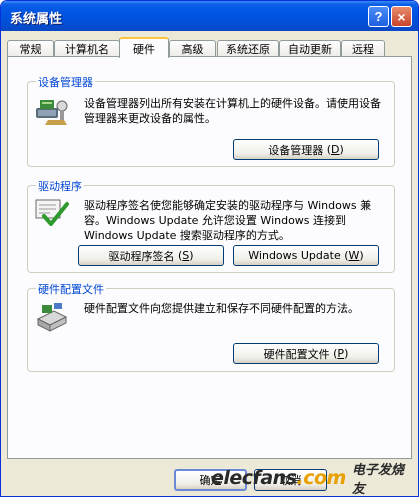 The height and width of the screenshot is (497, 419). I want to click on driver-signing-button: 驱动程序签名 (S), so click(151, 255).